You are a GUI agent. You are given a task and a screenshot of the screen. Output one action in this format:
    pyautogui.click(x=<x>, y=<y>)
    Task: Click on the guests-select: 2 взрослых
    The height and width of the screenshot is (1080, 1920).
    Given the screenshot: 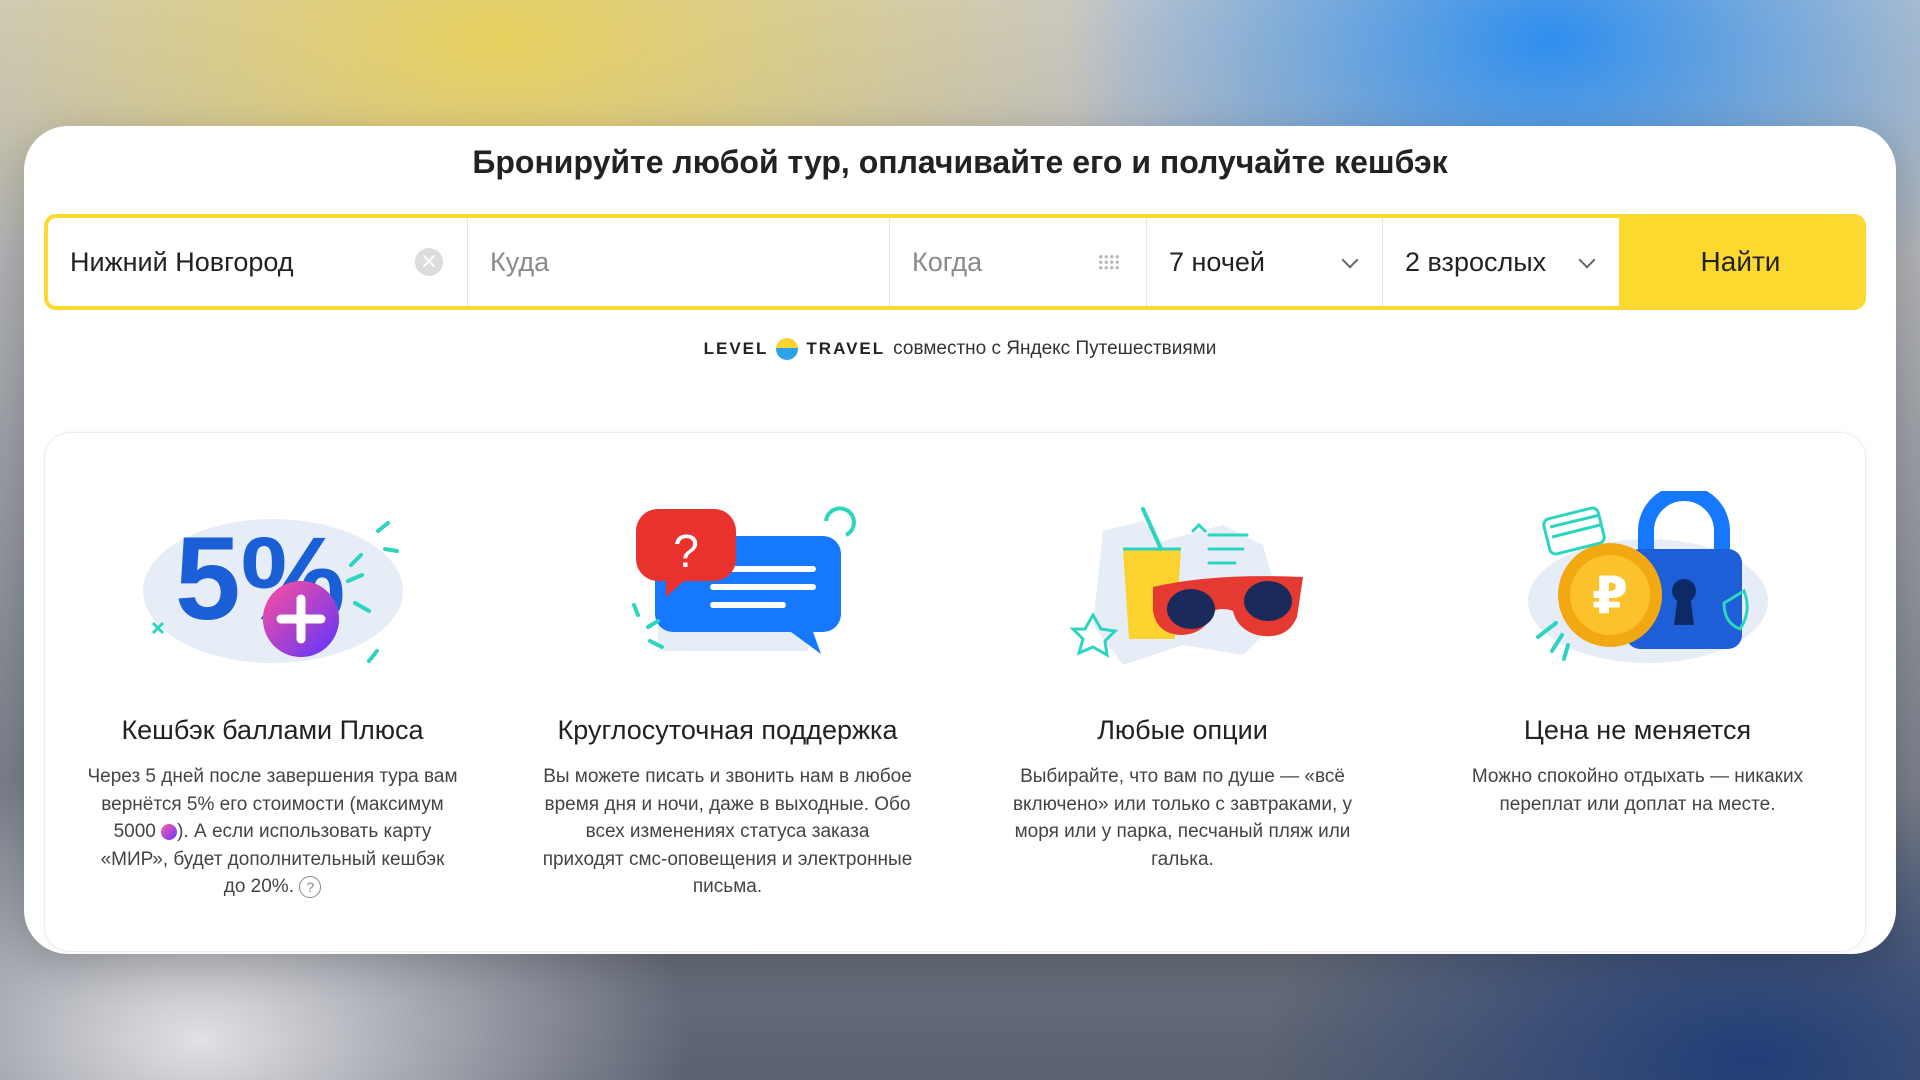 What is the action you would take?
    pyautogui.click(x=1501, y=262)
    